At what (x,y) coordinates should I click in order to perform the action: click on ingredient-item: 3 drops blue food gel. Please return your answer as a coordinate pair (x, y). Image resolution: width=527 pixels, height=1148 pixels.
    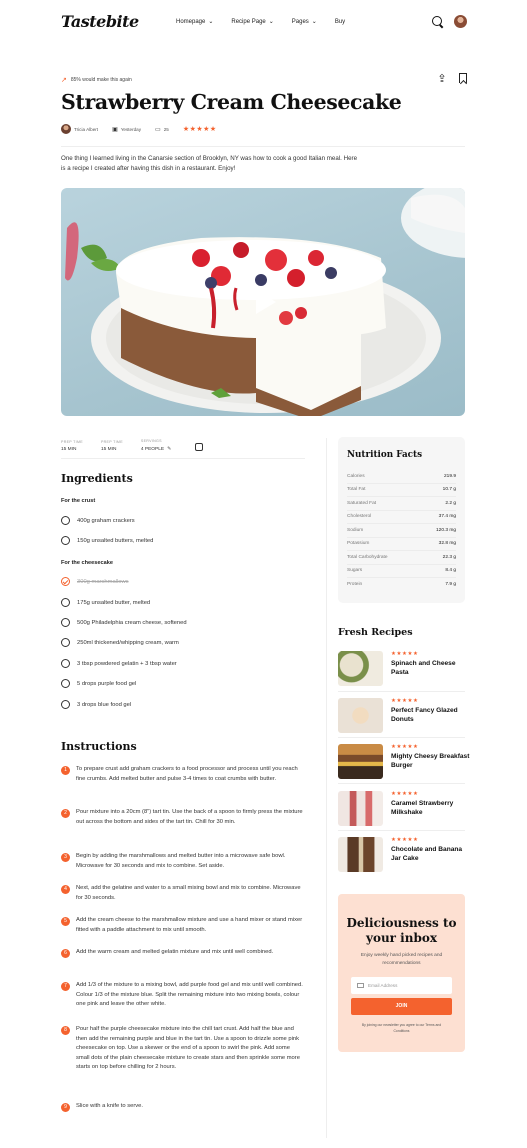
    Looking at the image, I should click on (96, 704).